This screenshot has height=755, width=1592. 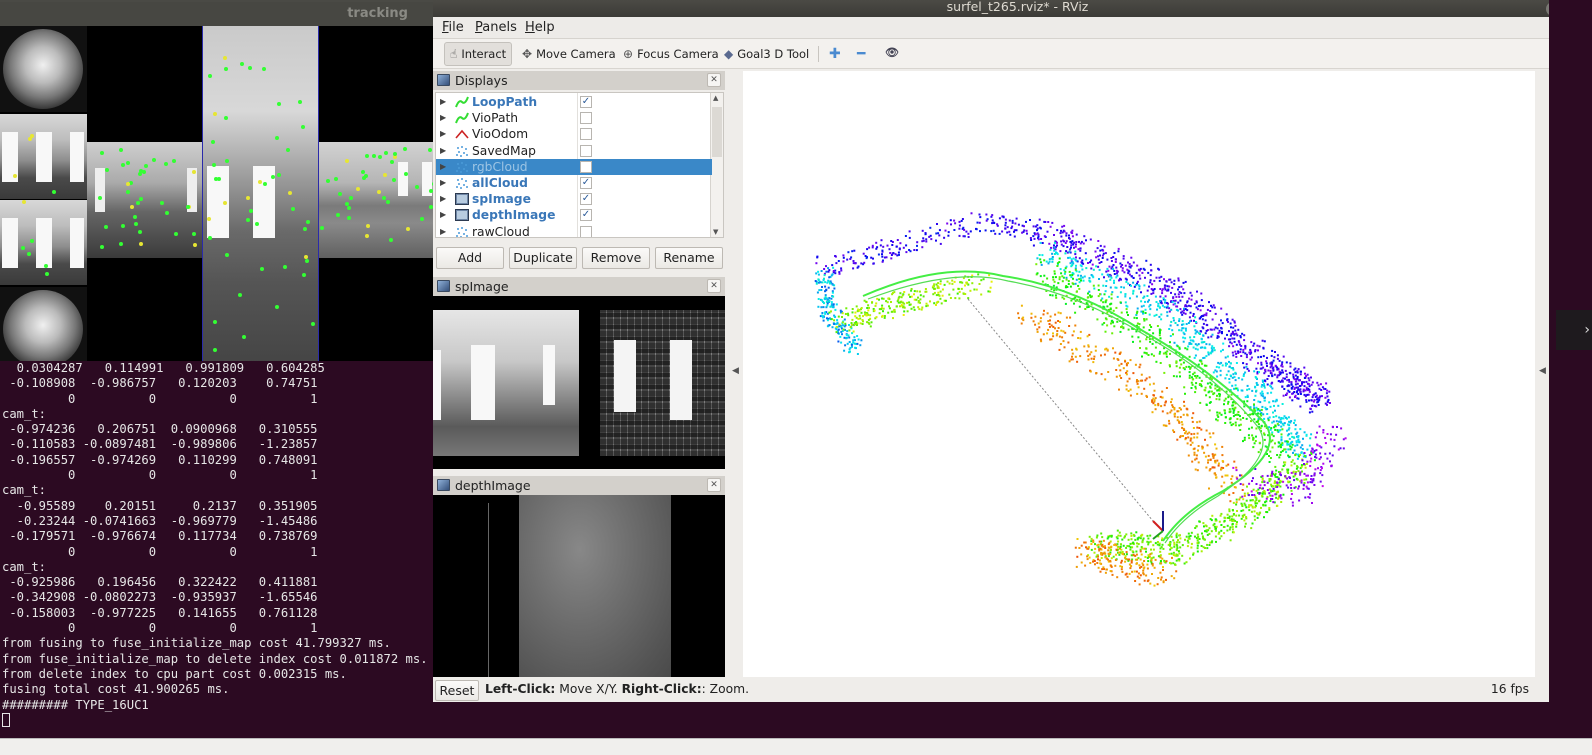 What do you see at coordinates (579, 382) in the screenshot?
I see `spimage-view` at bounding box center [579, 382].